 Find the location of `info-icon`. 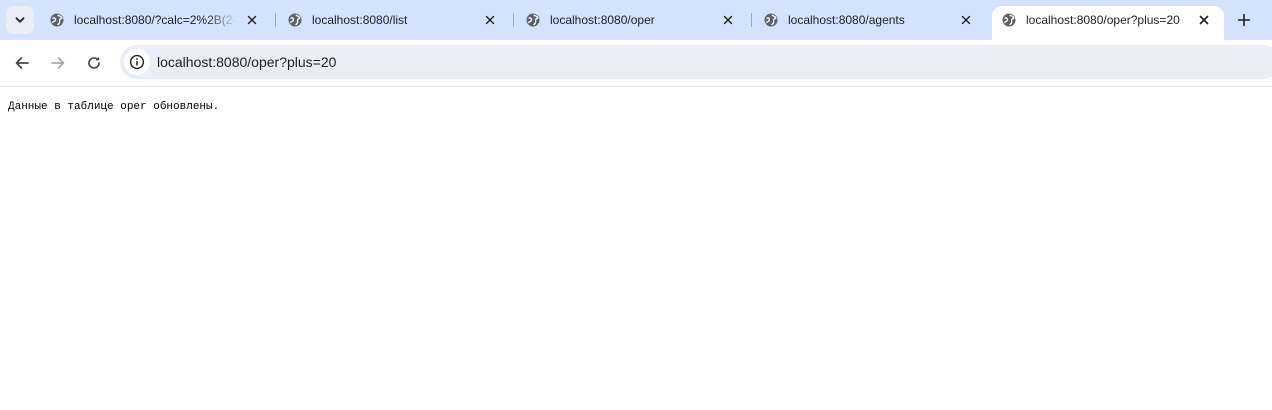

info-icon is located at coordinates (137, 62).